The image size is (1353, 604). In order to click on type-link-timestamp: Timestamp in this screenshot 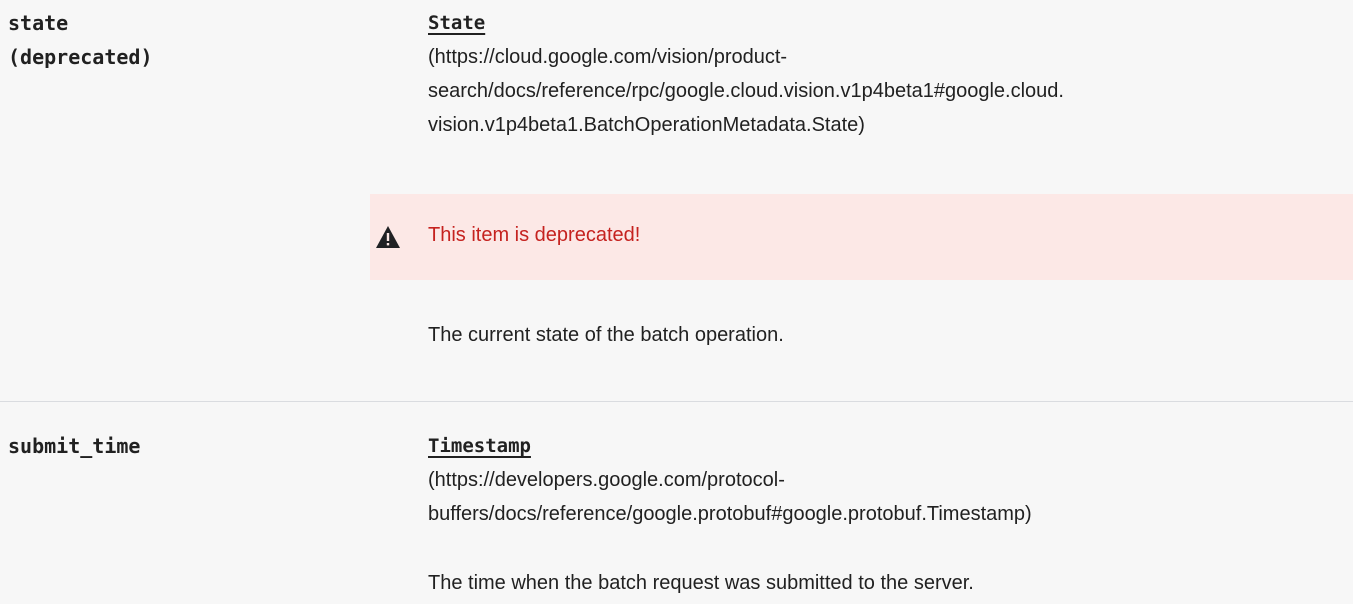, I will do `click(878, 446)`.